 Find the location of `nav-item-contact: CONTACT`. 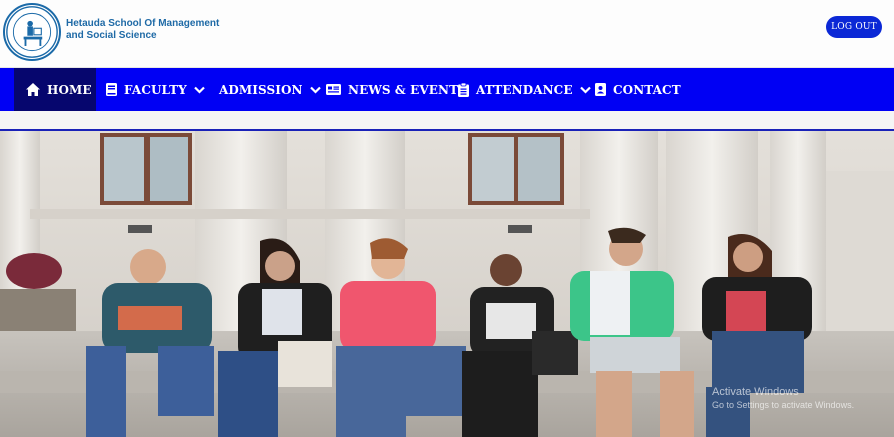

nav-item-contact: CONTACT is located at coordinates (638, 89).